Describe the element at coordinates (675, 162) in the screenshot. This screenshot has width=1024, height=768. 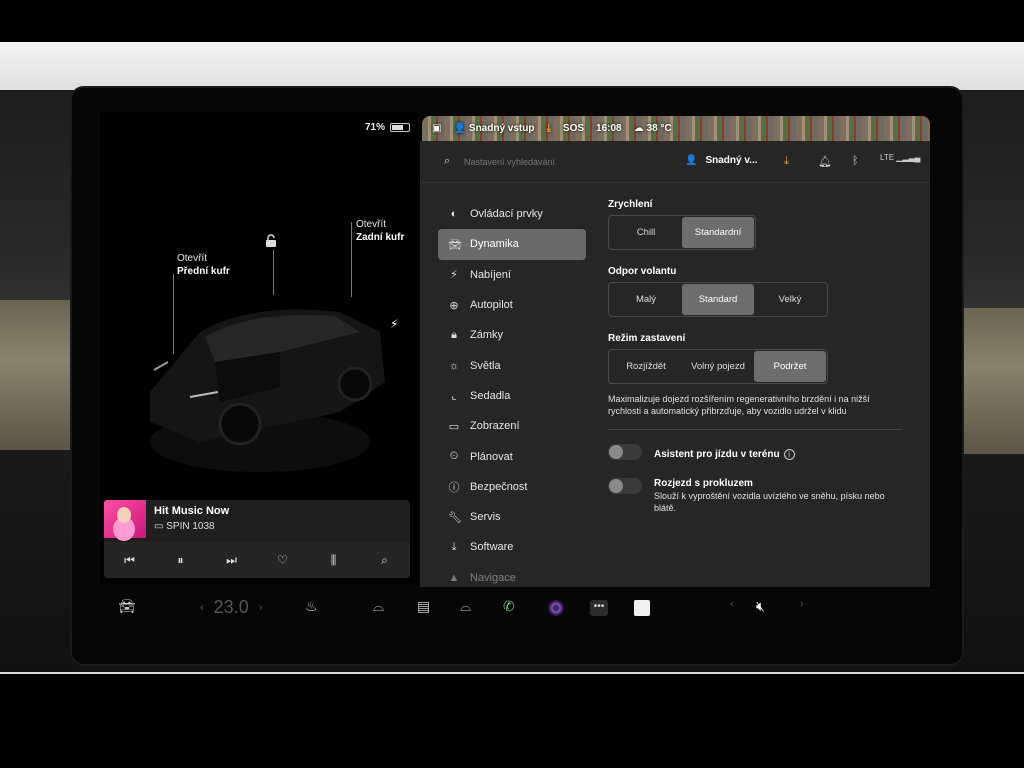
I see `settings-topbar: ⌕ 👤 Snadný v... ⤓ 🔔︎ ᛒ LTE ▁▂▃▄` at that location.